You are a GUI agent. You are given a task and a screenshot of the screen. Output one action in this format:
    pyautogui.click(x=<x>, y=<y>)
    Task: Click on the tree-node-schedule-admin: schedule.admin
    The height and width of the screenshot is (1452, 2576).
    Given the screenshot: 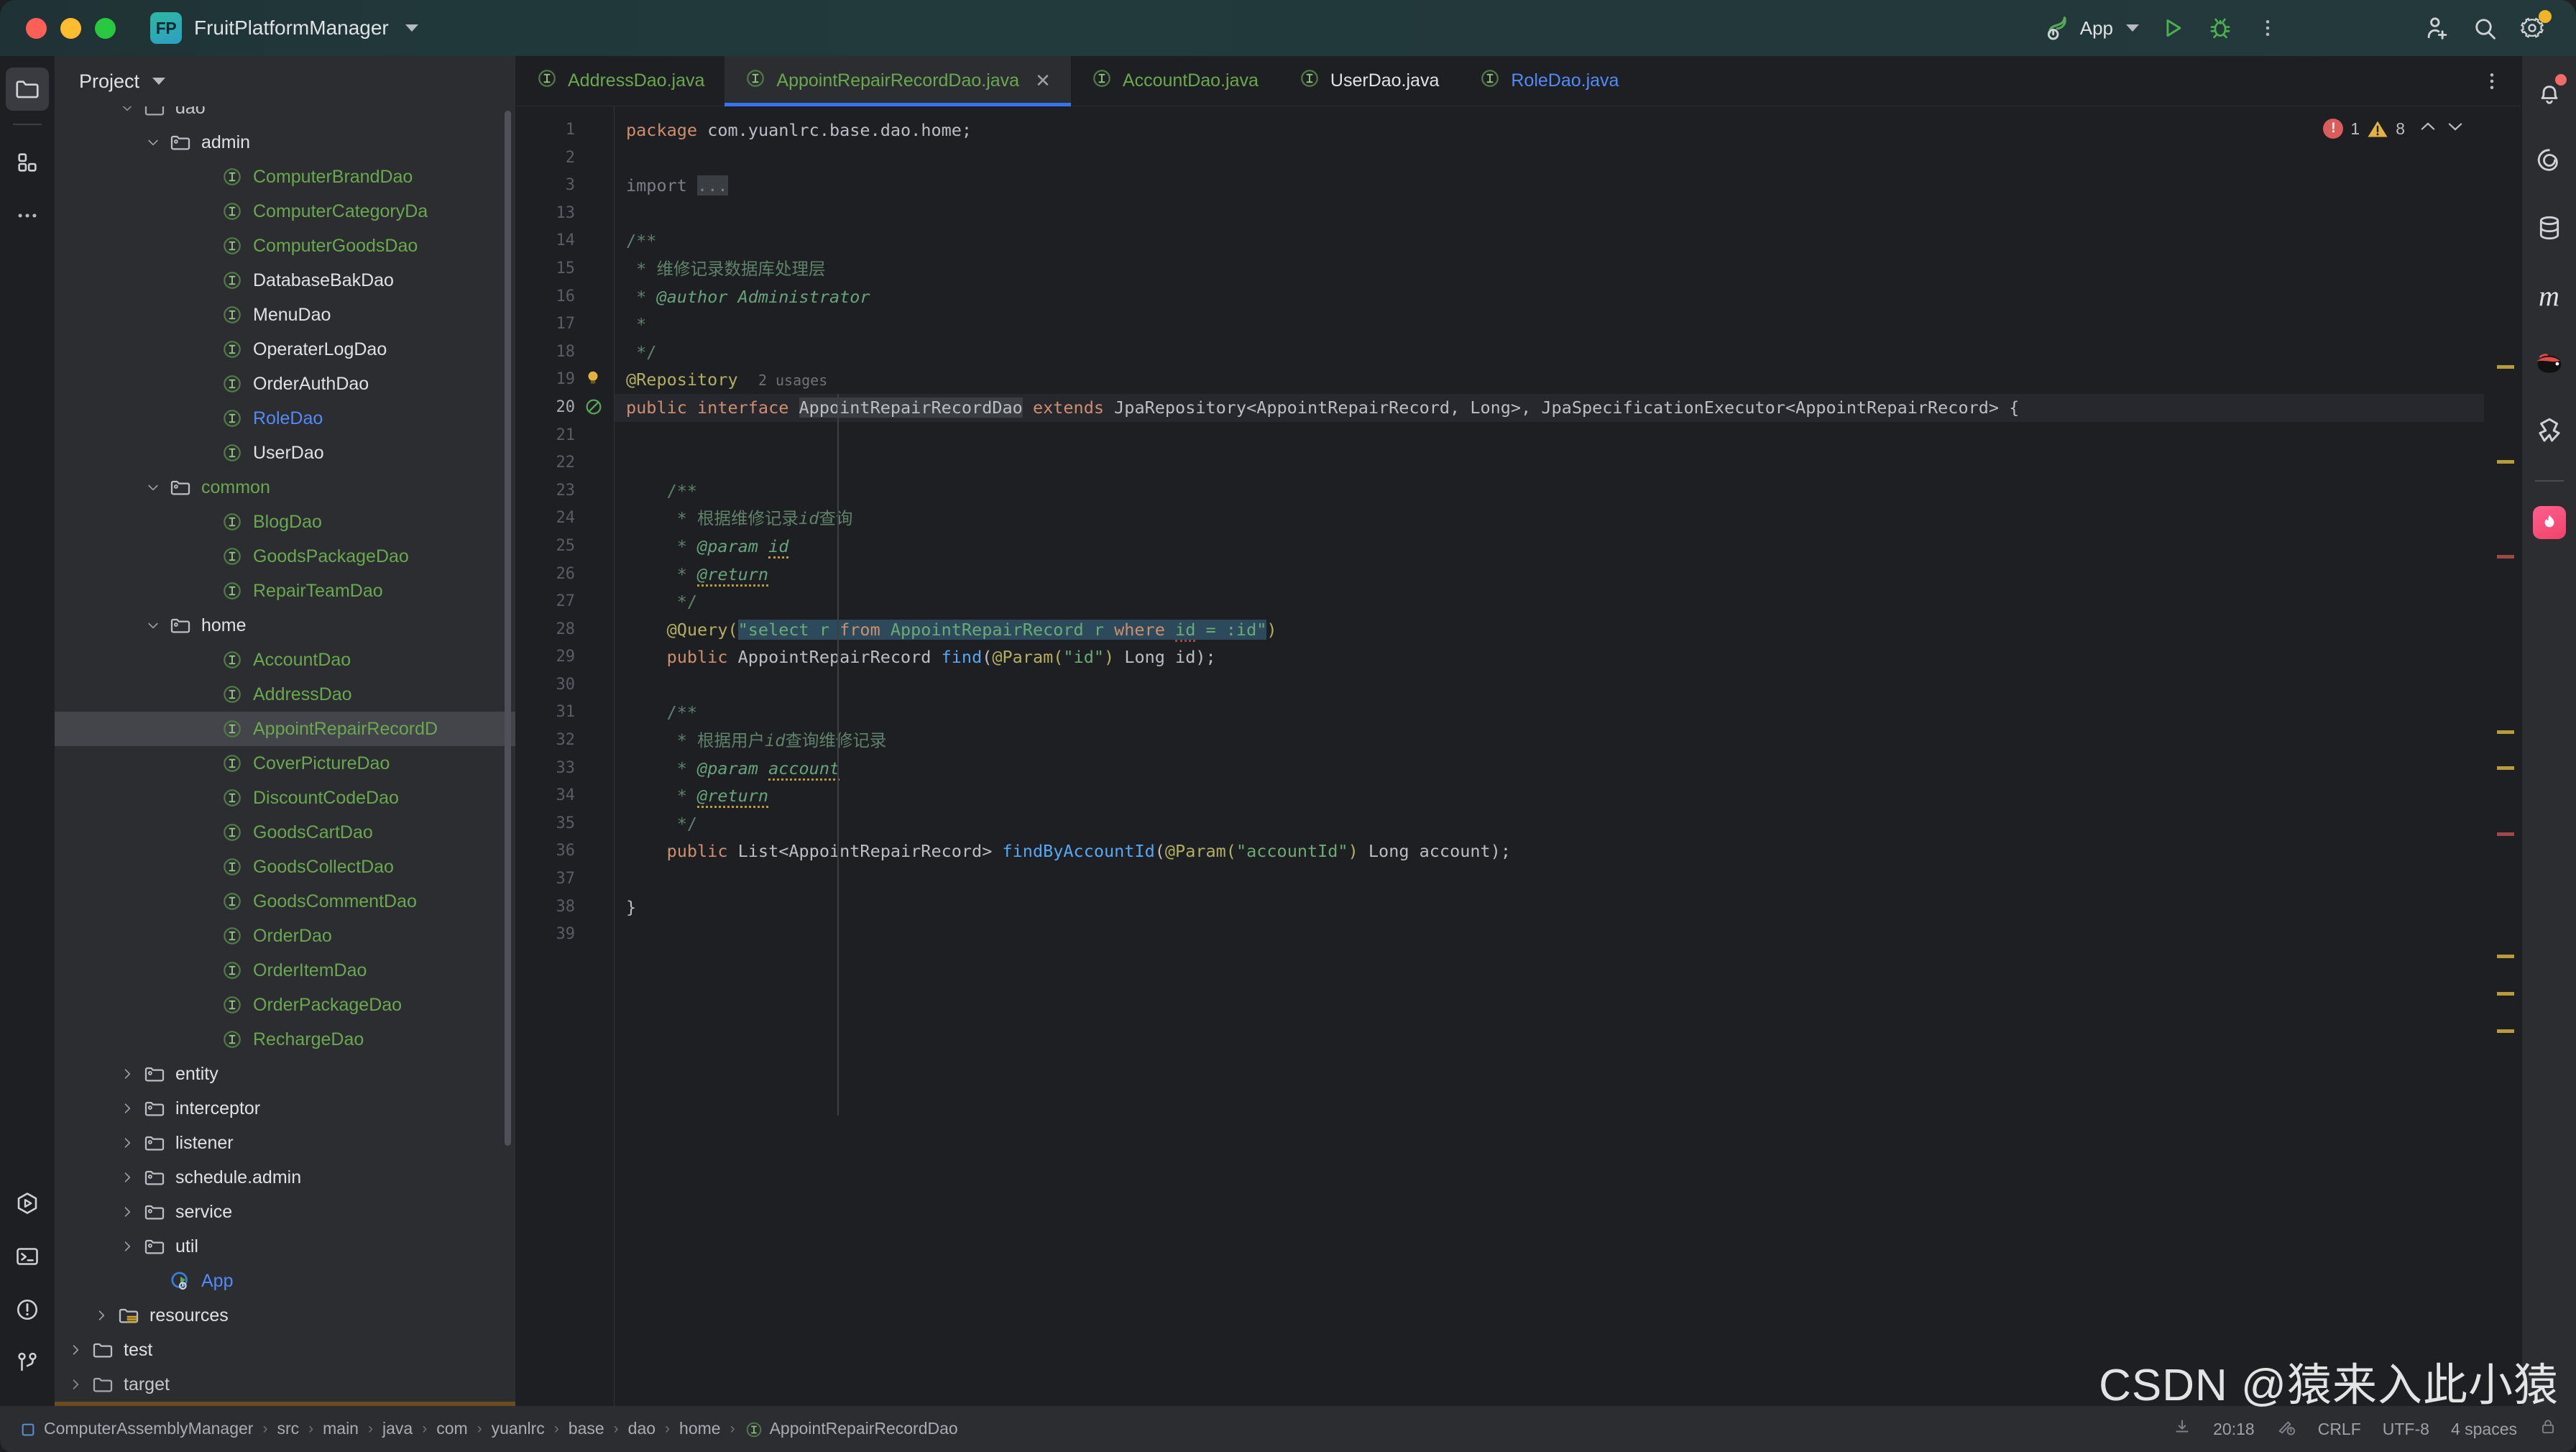 What is the action you would take?
    pyautogui.click(x=285, y=1177)
    